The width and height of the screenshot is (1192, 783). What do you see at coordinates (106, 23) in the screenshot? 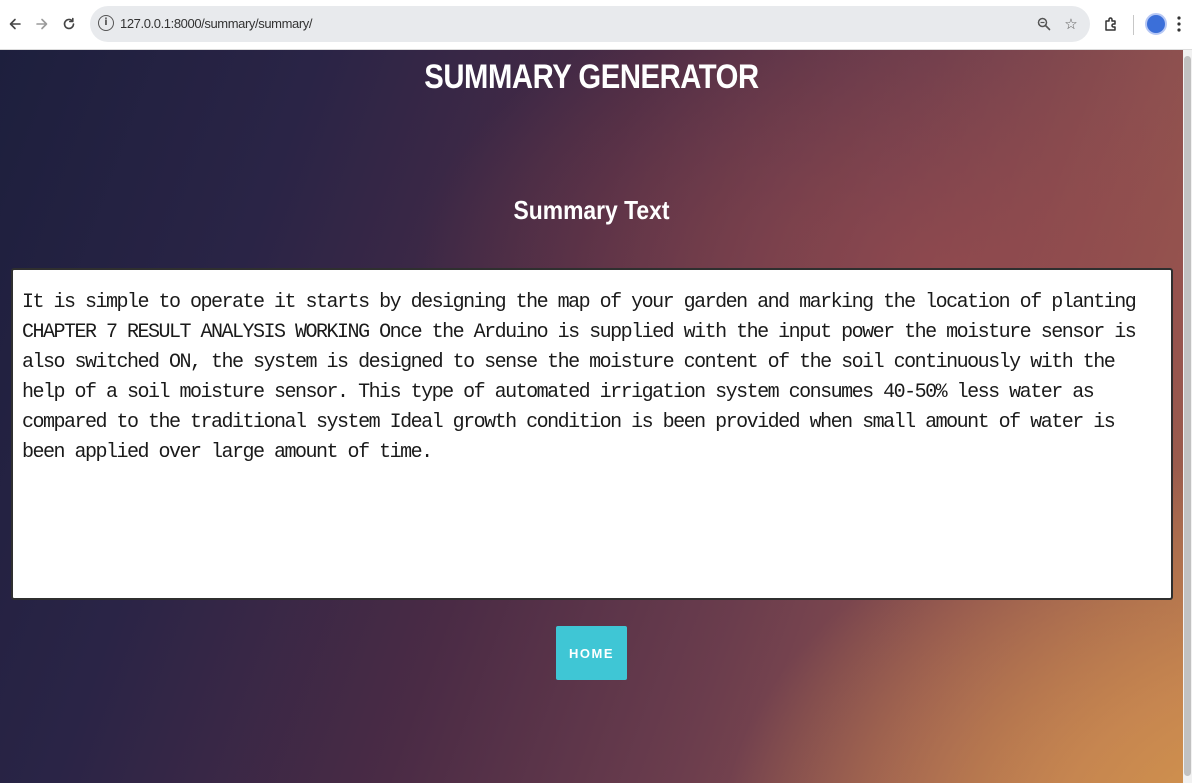
I see `site-info-icon: i` at bounding box center [106, 23].